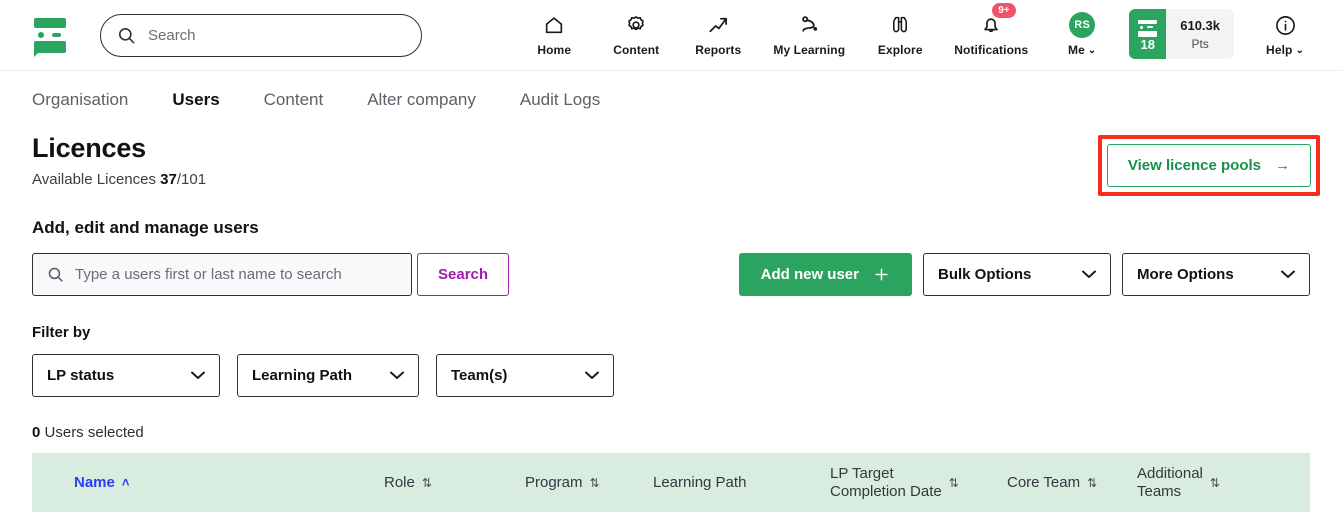 The width and height of the screenshot is (1342, 521). Describe the element at coordinates (302, 375) in the screenshot. I see `filter-learning-path-label: Learning Path` at that location.